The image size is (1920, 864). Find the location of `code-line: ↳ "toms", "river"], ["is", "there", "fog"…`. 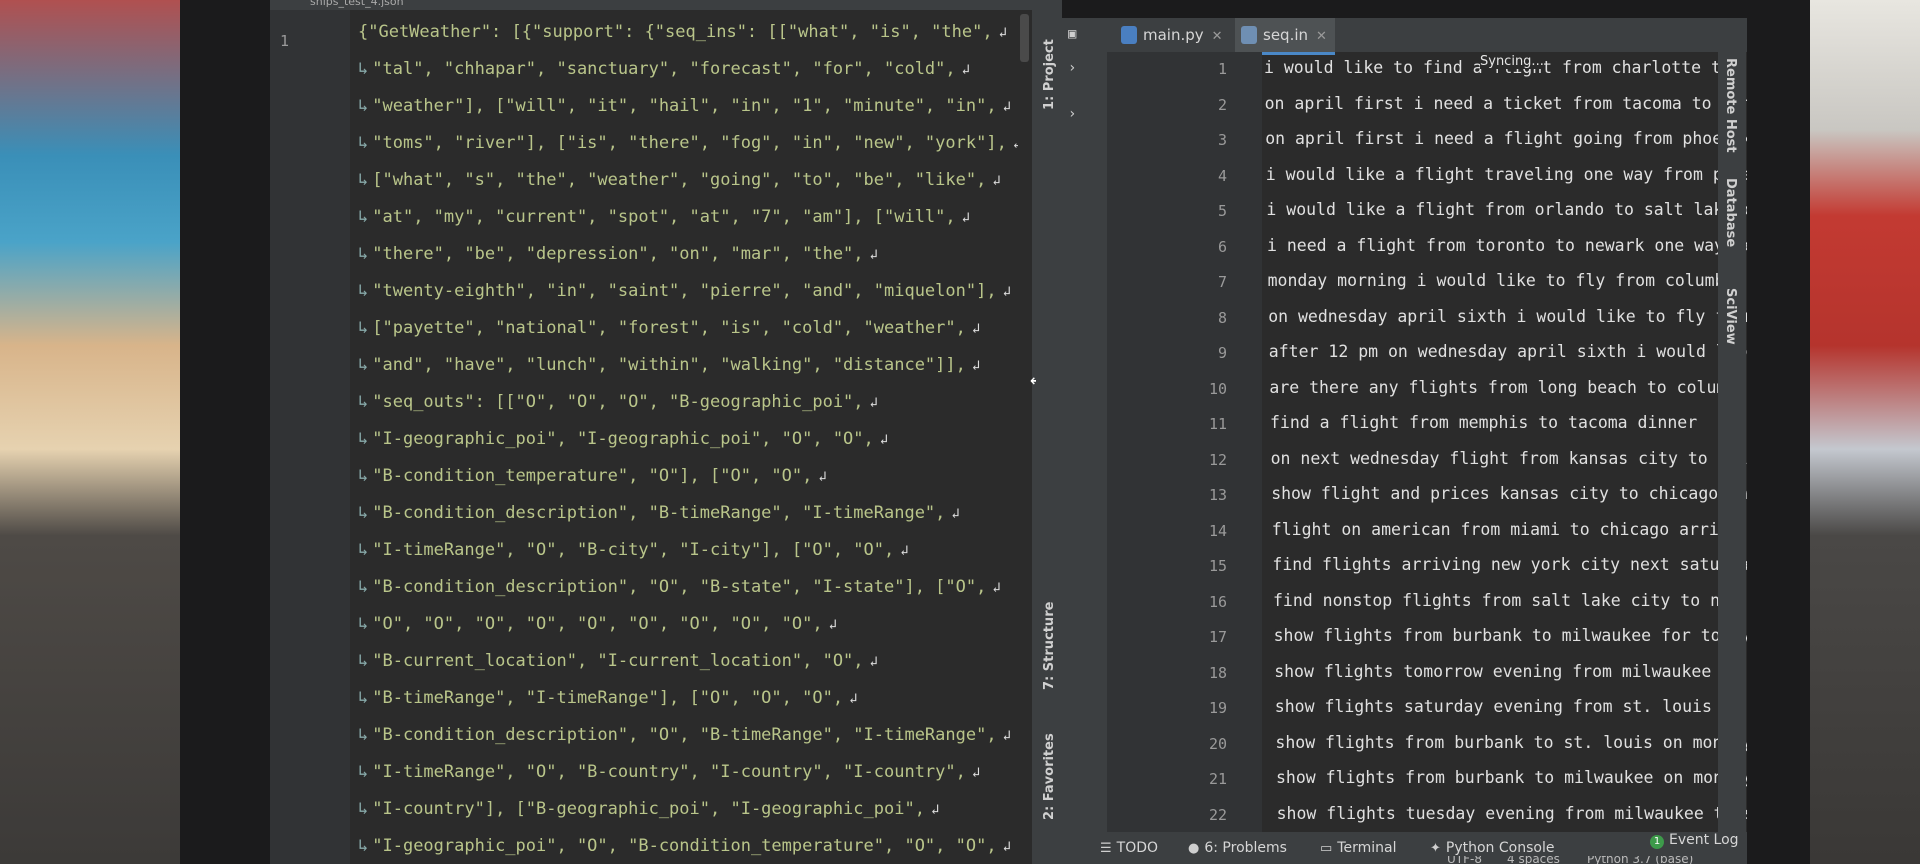

code-line: ↳ "toms", "river"], ["is", "there", "fog"… is located at coordinates (688, 143).